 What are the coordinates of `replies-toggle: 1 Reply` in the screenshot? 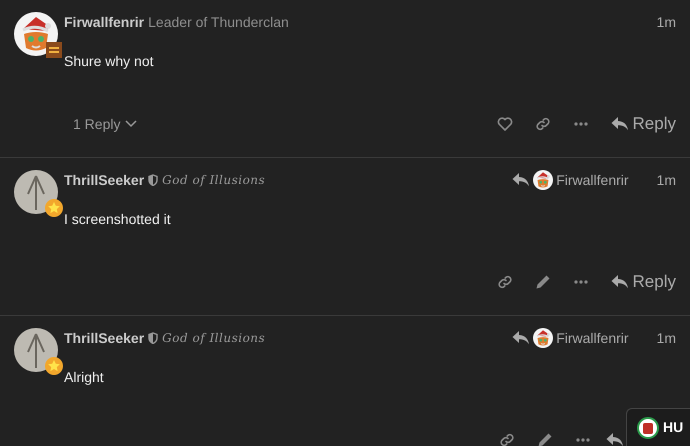 It's located at (101, 124).